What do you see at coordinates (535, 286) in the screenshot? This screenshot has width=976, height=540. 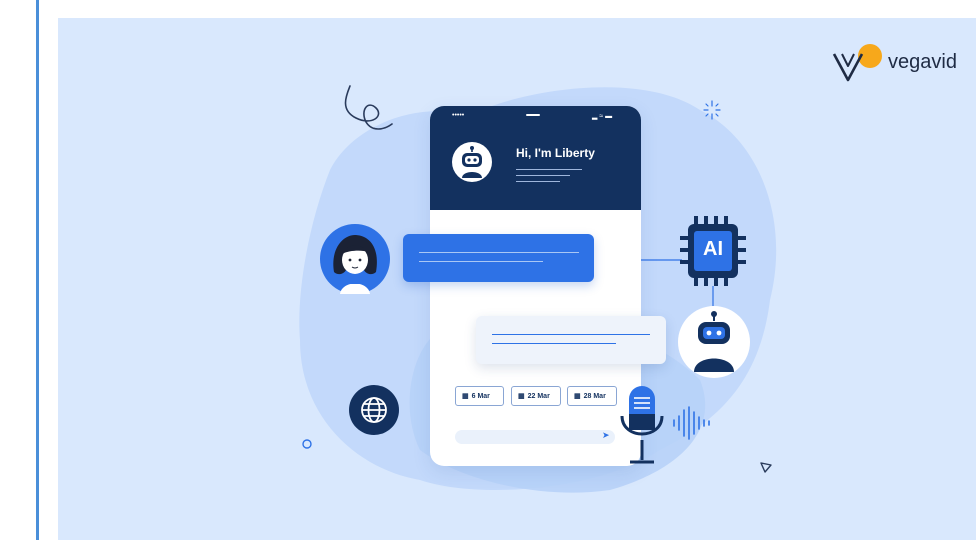 I see `phone-mockup: ••••• ▂ ≈ ▬ Hi, I'm Liberty` at bounding box center [535, 286].